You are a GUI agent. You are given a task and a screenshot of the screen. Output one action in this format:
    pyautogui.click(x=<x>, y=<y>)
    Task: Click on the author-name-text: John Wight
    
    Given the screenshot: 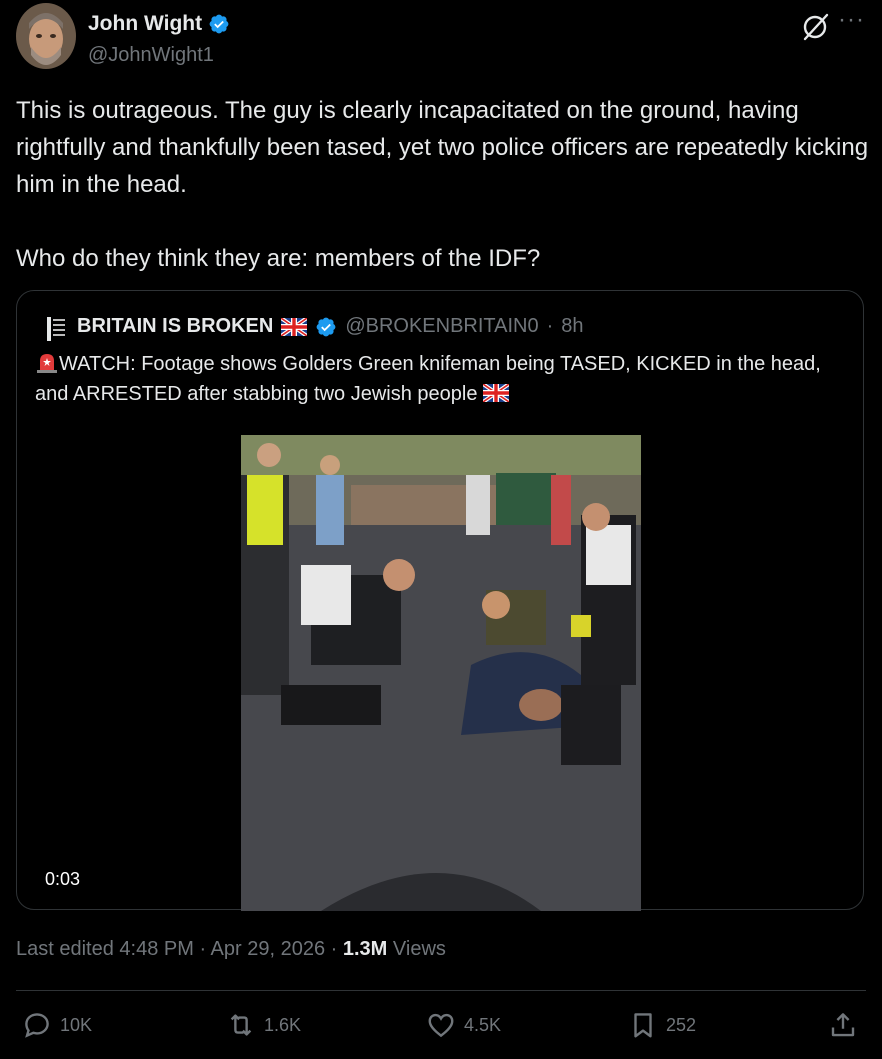 What is the action you would take?
    pyautogui.click(x=145, y=24)
    